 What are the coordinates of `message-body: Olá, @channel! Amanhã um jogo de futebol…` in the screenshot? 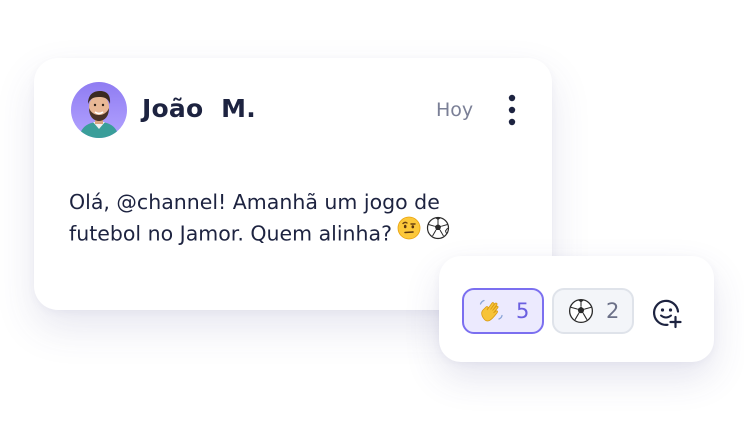 It's located at (294, 219).